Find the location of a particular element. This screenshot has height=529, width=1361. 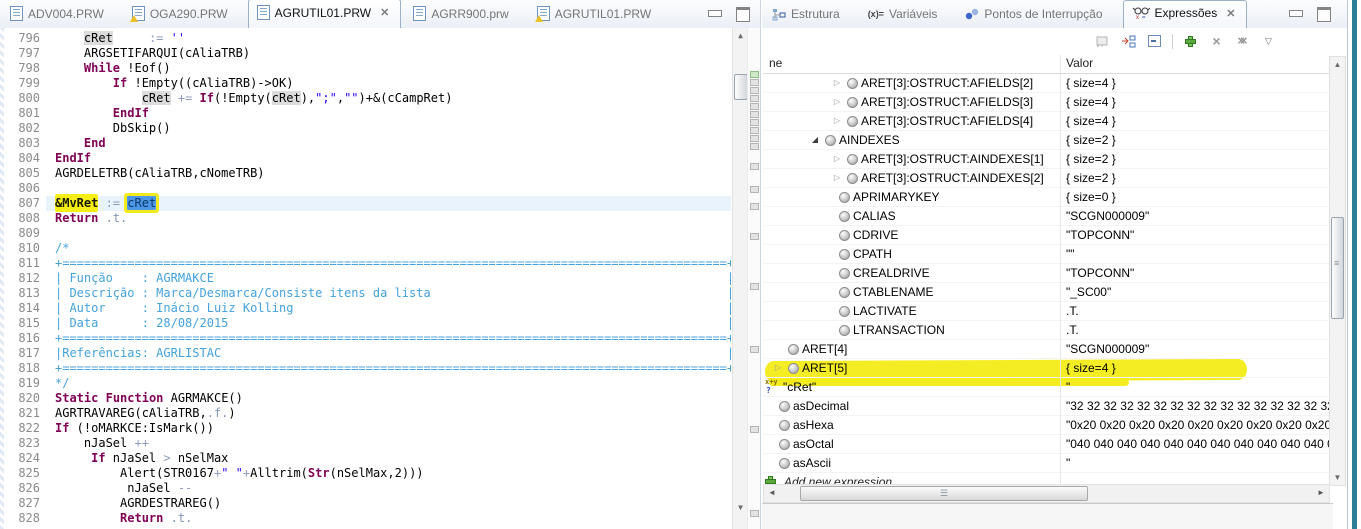

collapse-all-icon is located at coordinates (1154, 41).